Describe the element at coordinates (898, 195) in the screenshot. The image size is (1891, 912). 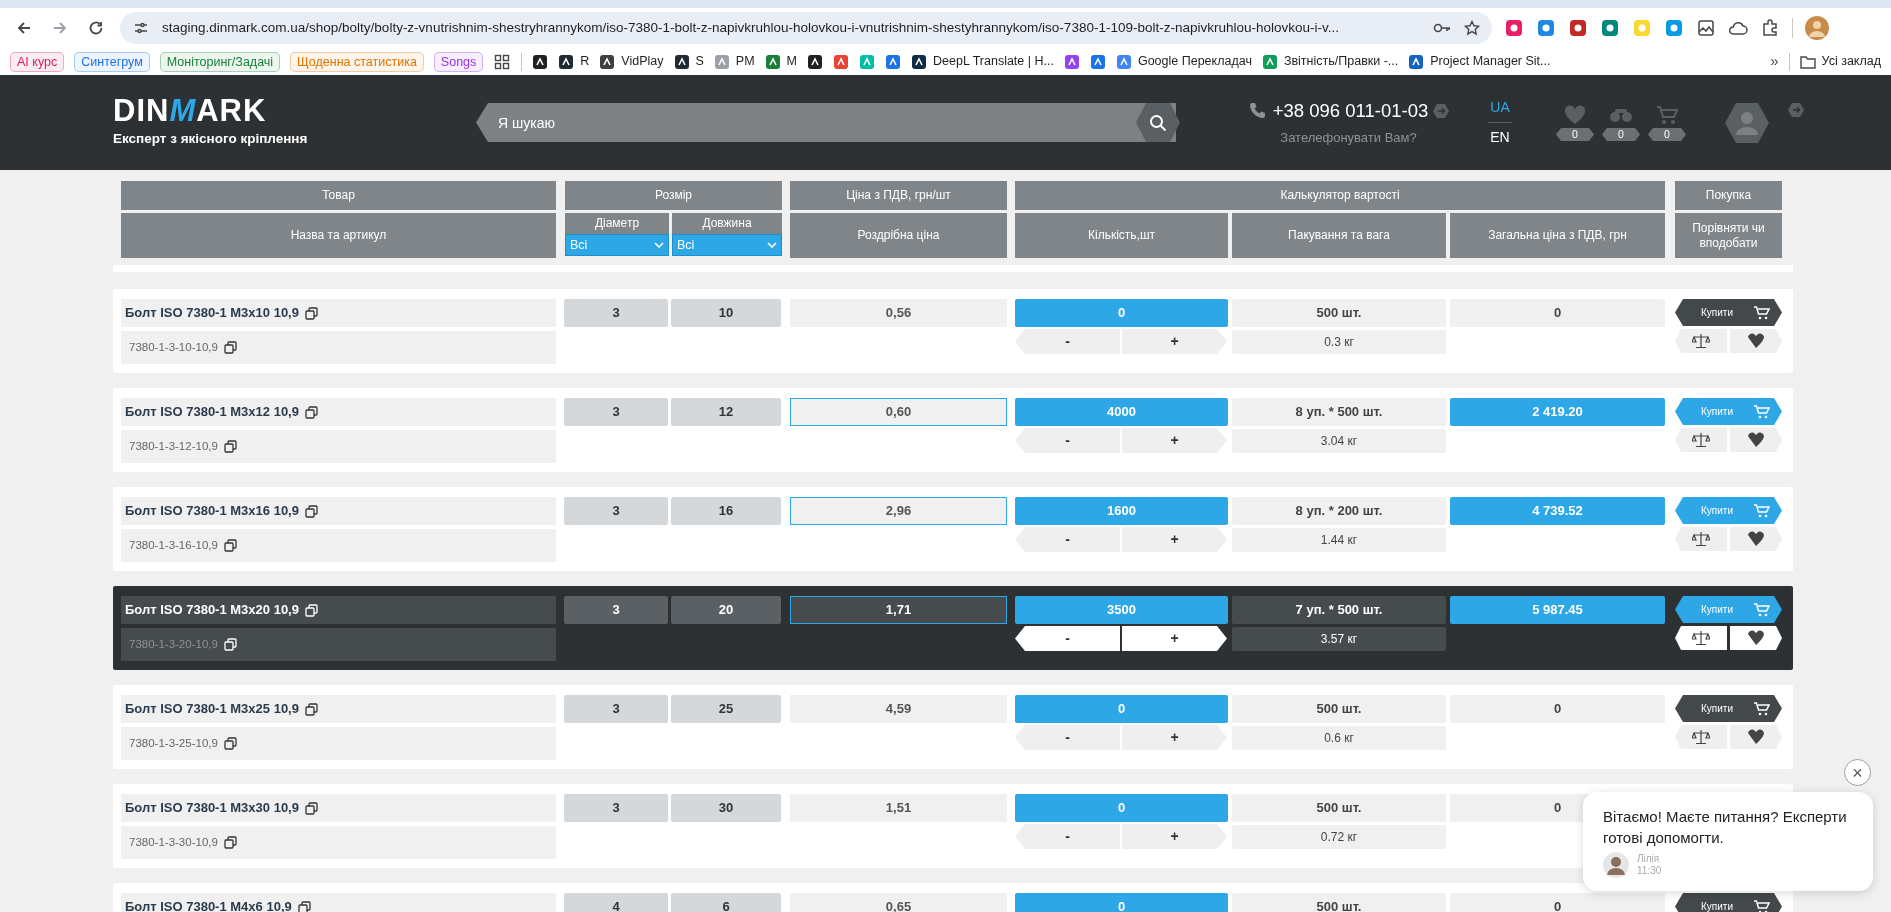
I see `column-header: Ціна з ПДВ, грн/шт` at that location.